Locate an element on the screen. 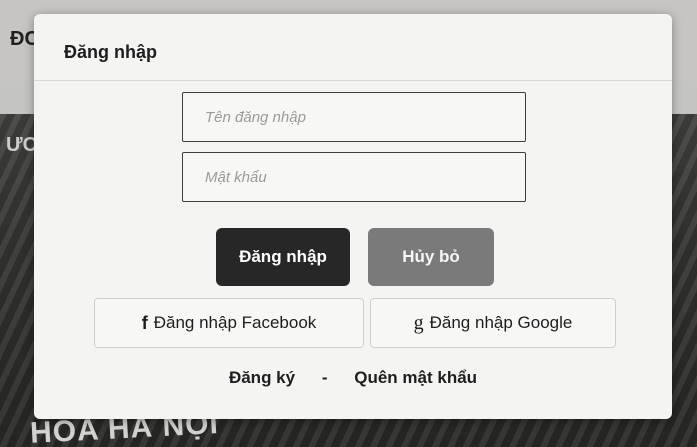  register-link: Đăng ký is located at coordinates (262, 377).